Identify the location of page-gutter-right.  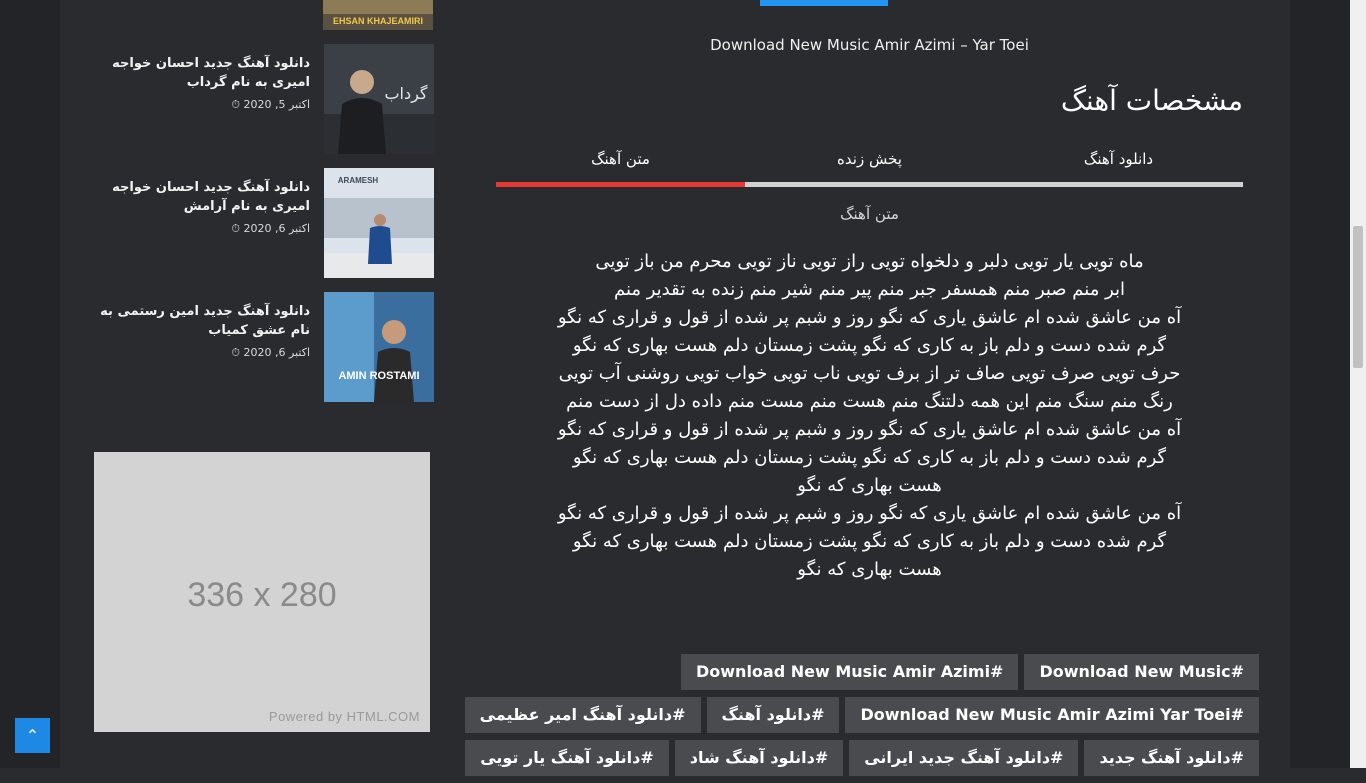
(1320, 384).